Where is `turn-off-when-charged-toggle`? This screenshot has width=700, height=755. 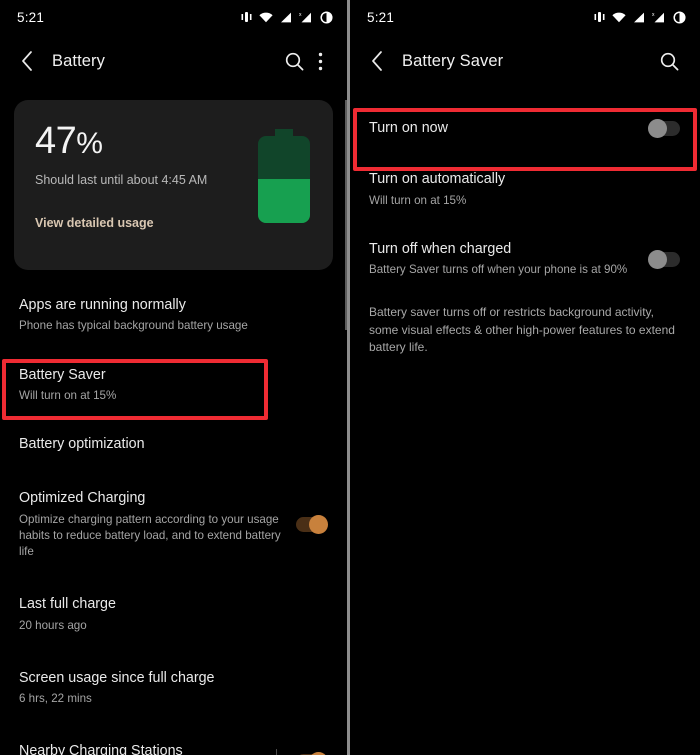
turn-off-when-charged-toggle is located at coordinates (664, 259).